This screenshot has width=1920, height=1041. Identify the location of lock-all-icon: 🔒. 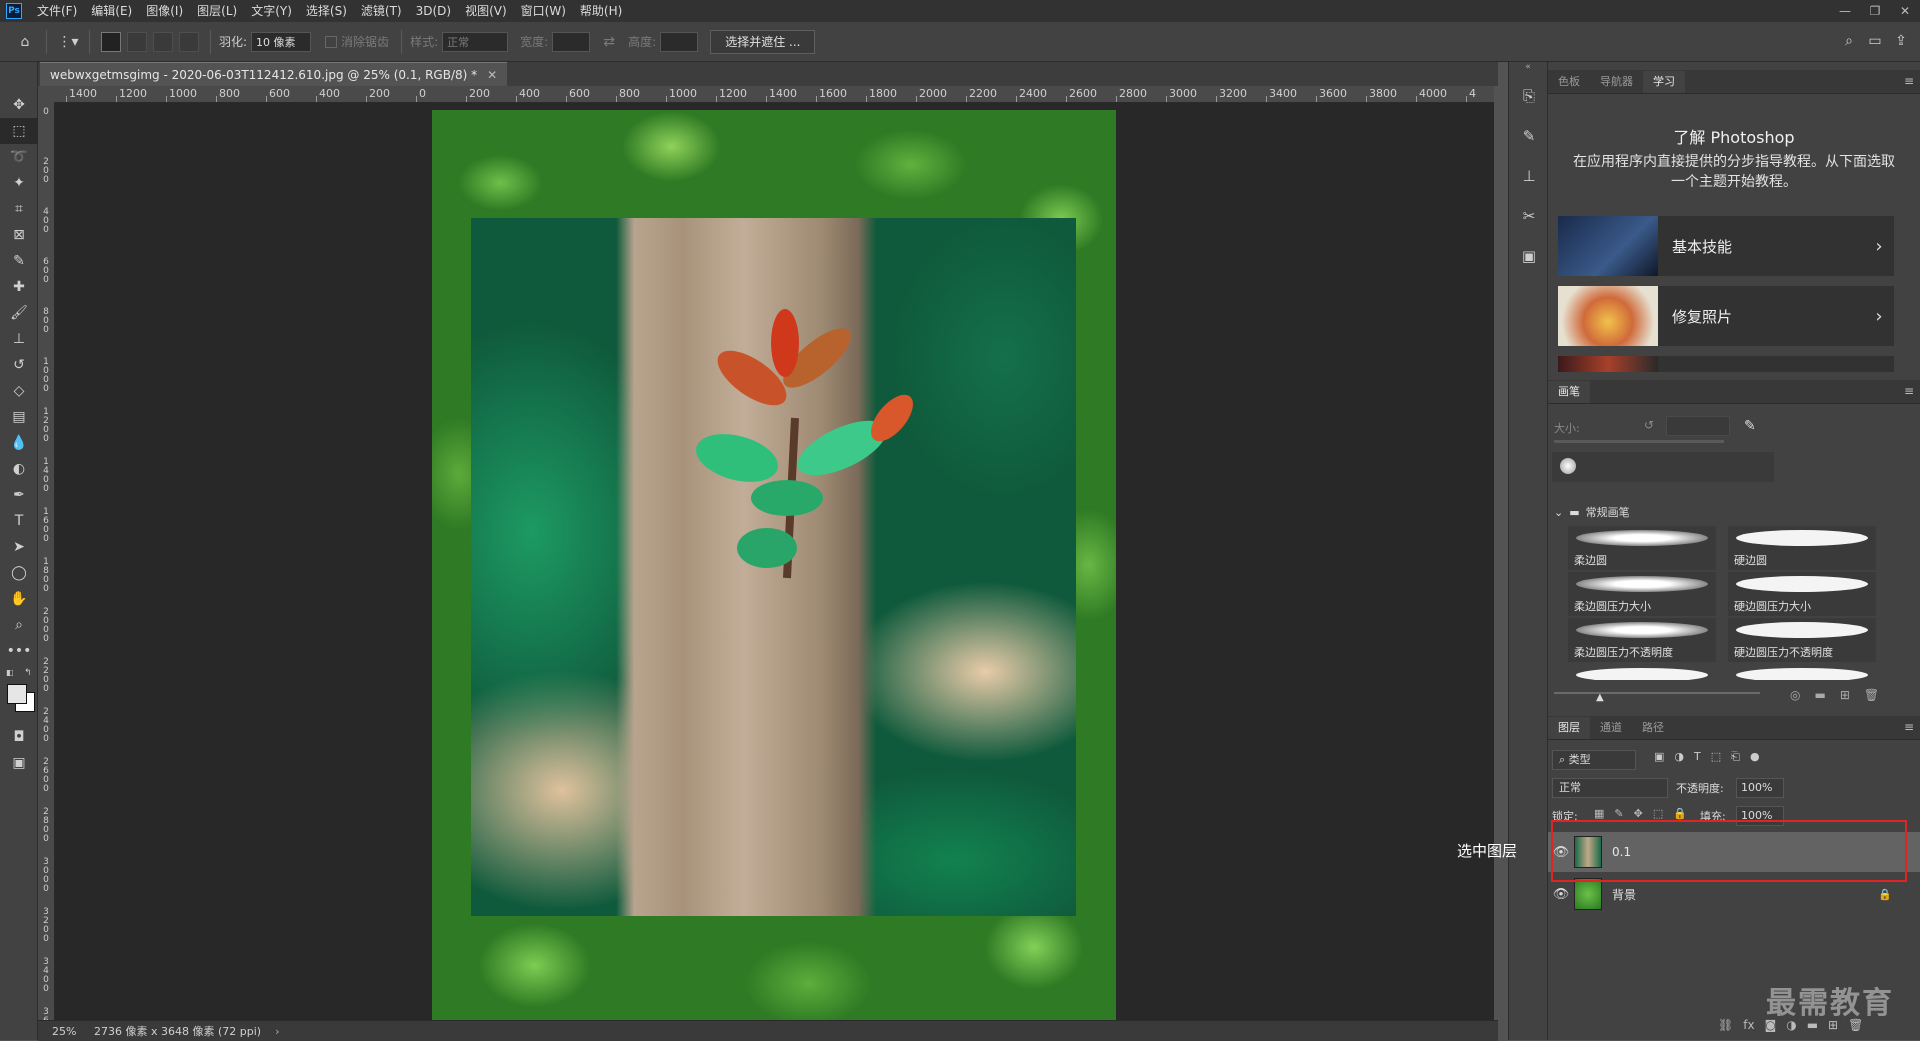
(1680, 813).